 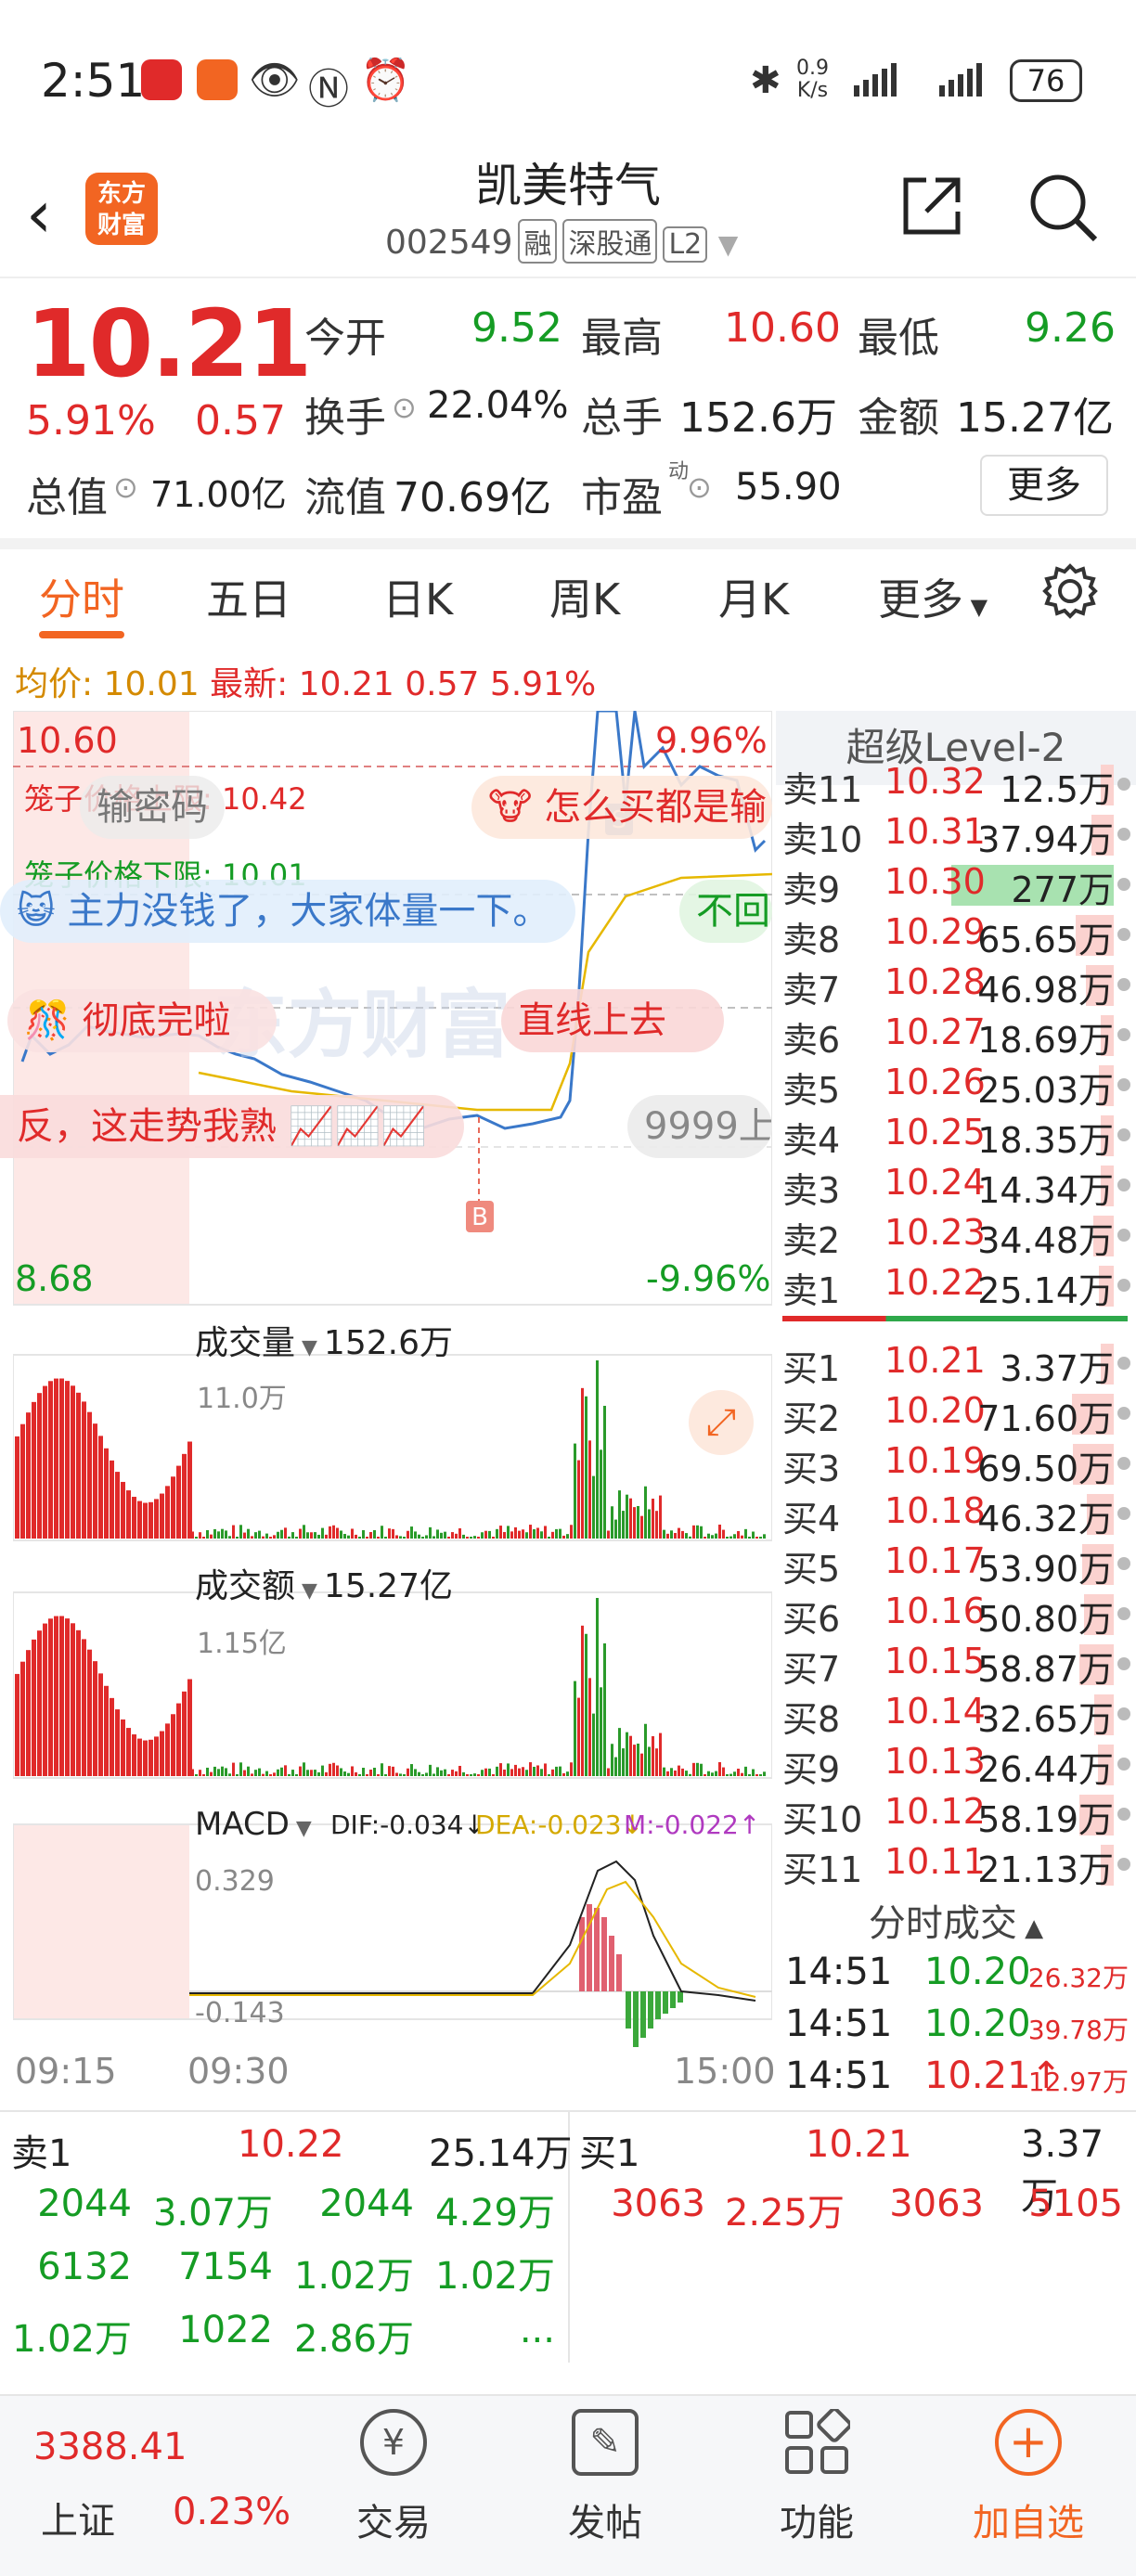 I want to click on buy1-label: 买1, so click(x=609, y=2153).